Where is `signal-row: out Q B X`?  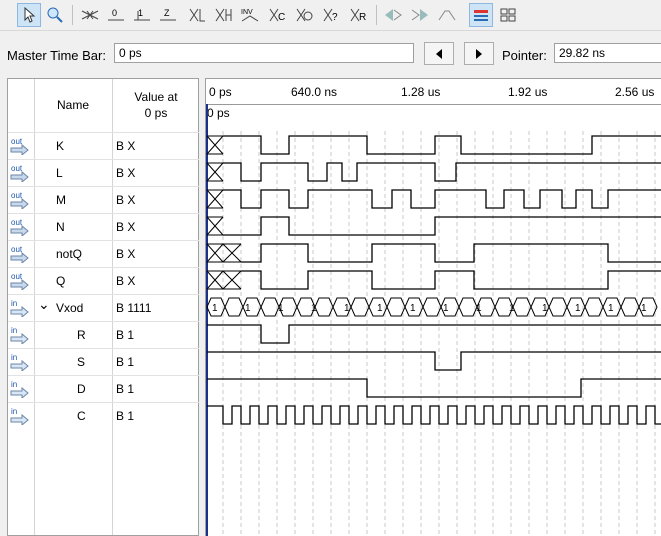 signal-row: out Q B X is located at coordinates (103, 280).